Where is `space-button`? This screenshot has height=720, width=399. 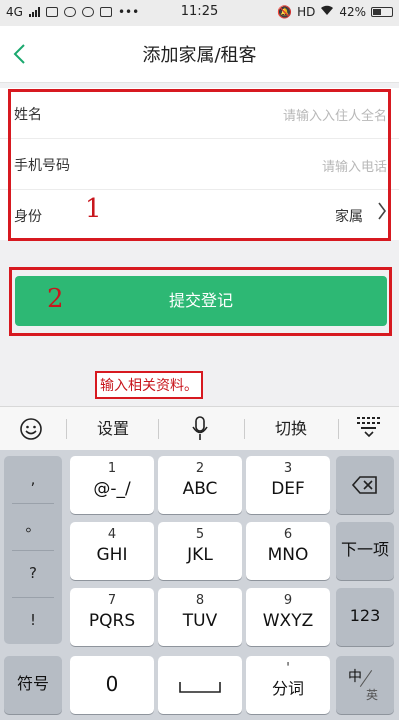
space-button is located at coordinates (200, 685).